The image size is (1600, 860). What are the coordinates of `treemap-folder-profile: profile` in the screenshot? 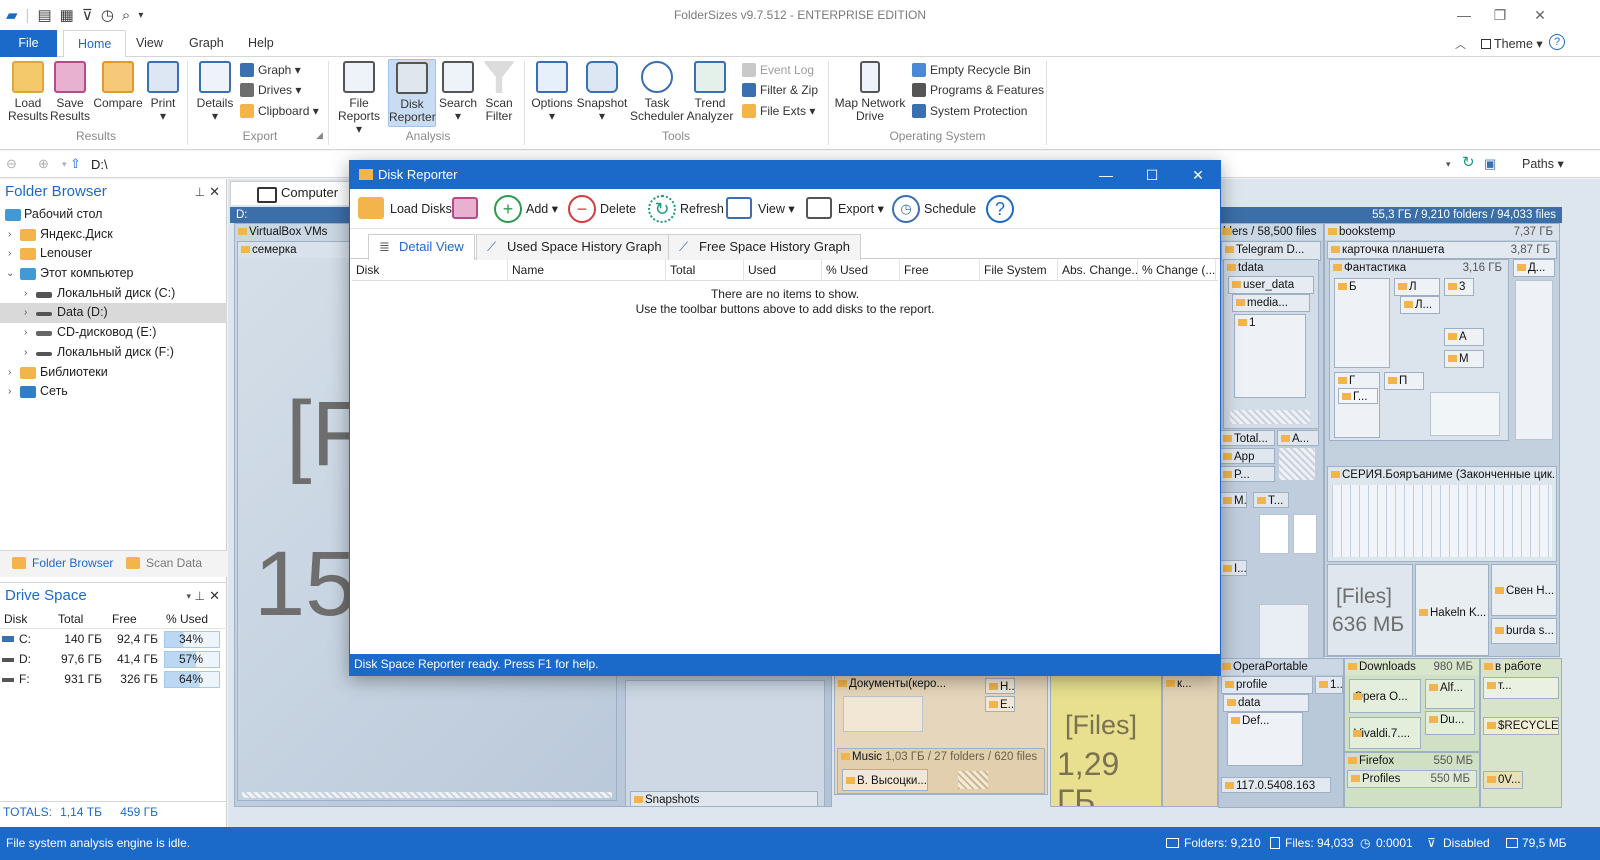 It's located at (1267, 685).